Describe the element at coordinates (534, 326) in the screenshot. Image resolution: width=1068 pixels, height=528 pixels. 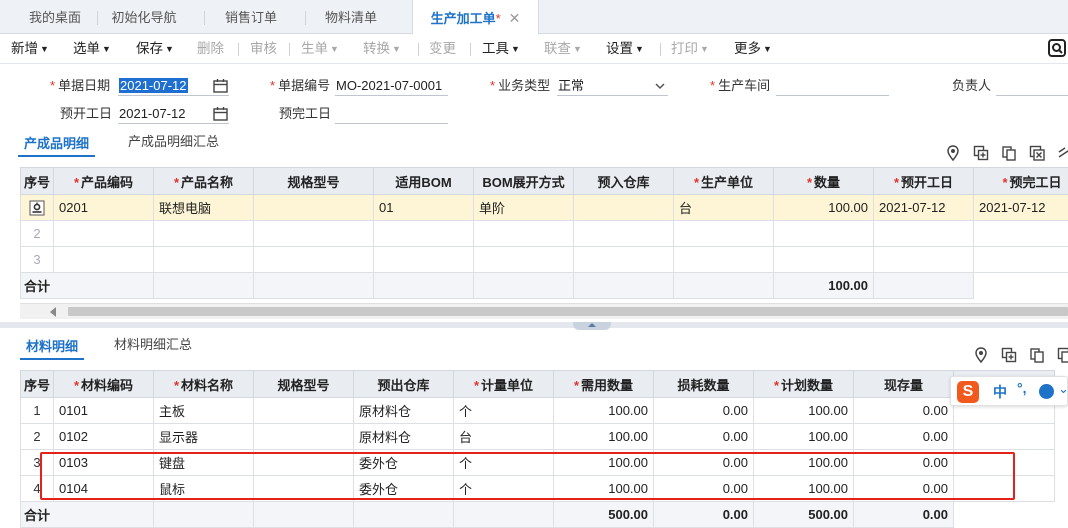
I see `panel-splitter` at that location.